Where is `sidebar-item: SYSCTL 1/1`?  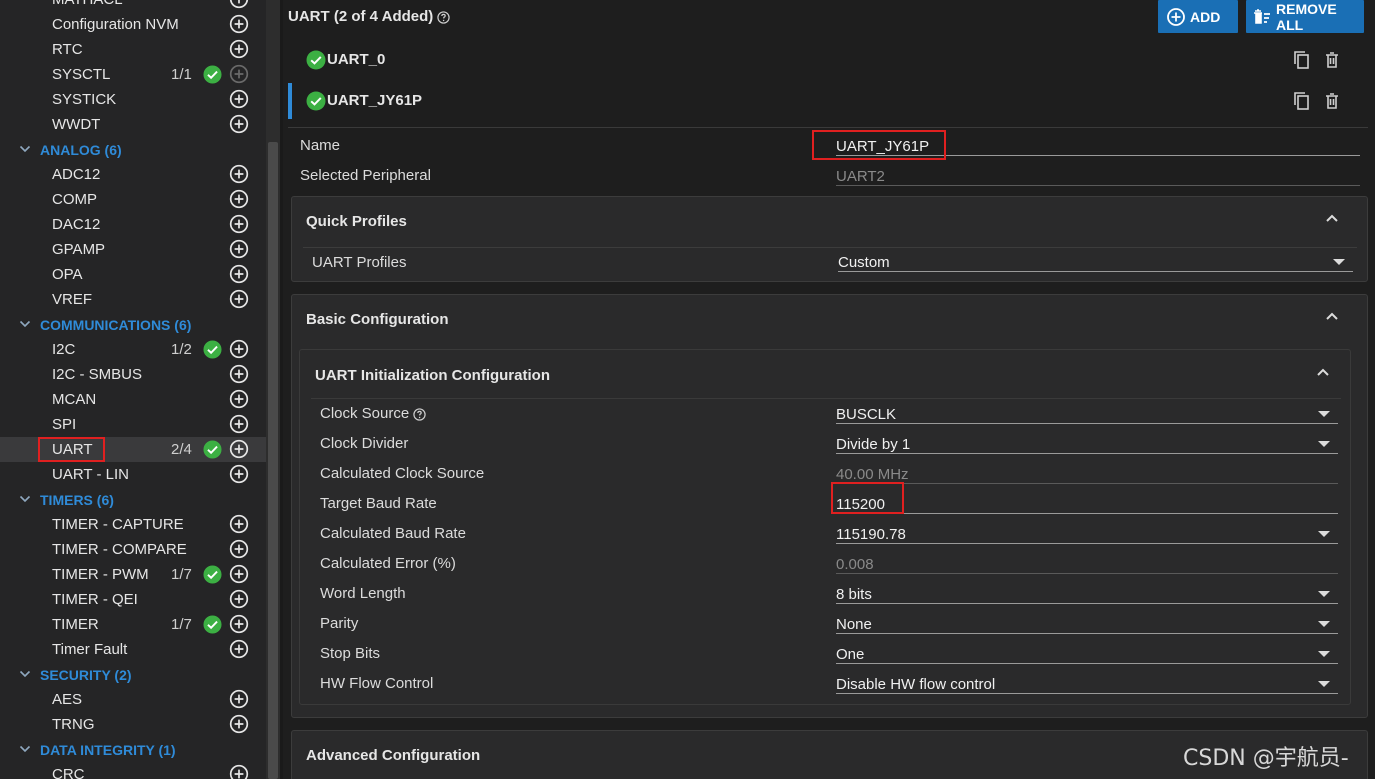 sidebar-item: SYSCTL 1/1 is located at coordinates (133, 74).